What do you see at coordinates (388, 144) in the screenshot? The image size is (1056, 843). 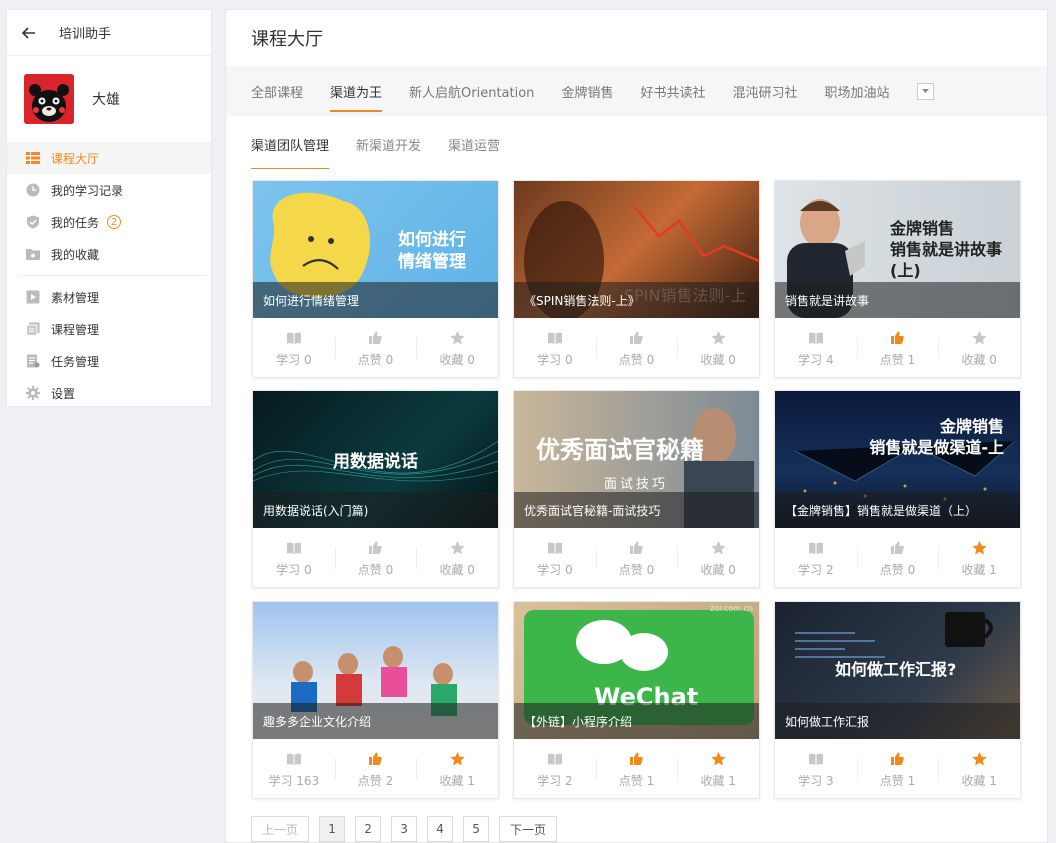 I see `subtab-new-channel: 新渠道开发` at bounding box center [388, 144].